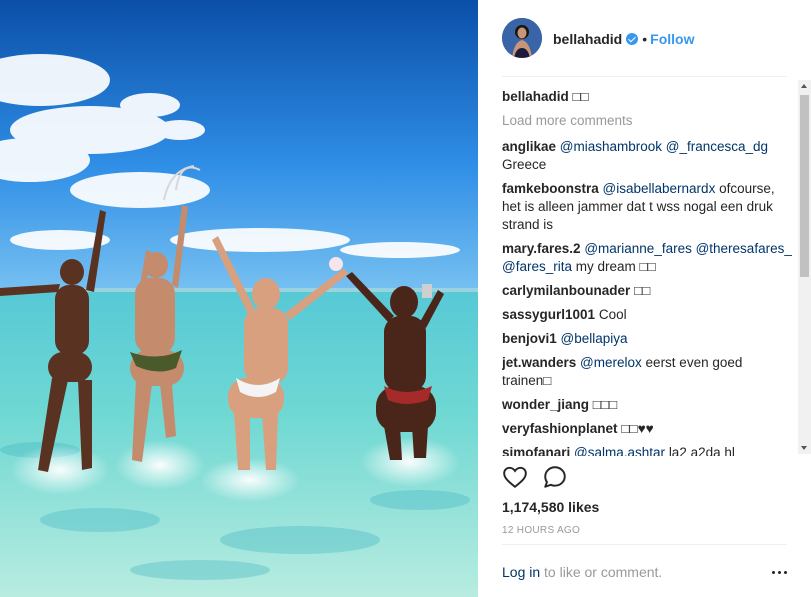 This screenshot has width=811, height=597. I want to click on caption: bellahadid □□, so click(648, 97).